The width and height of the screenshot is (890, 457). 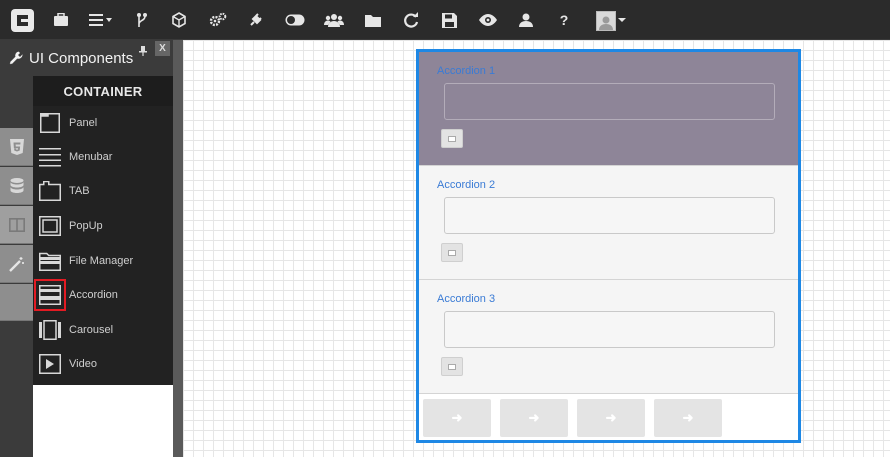 I want to click on toggle-icon, so click(x=295, y=20).